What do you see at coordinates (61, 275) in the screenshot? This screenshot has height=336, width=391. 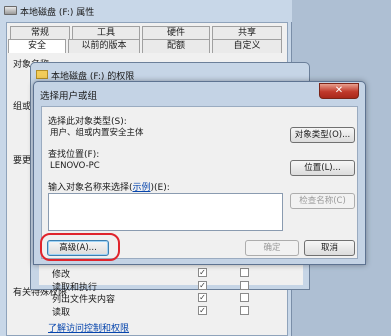 I see `perm-label-modify: 修改` at bounding box center [61, 275].